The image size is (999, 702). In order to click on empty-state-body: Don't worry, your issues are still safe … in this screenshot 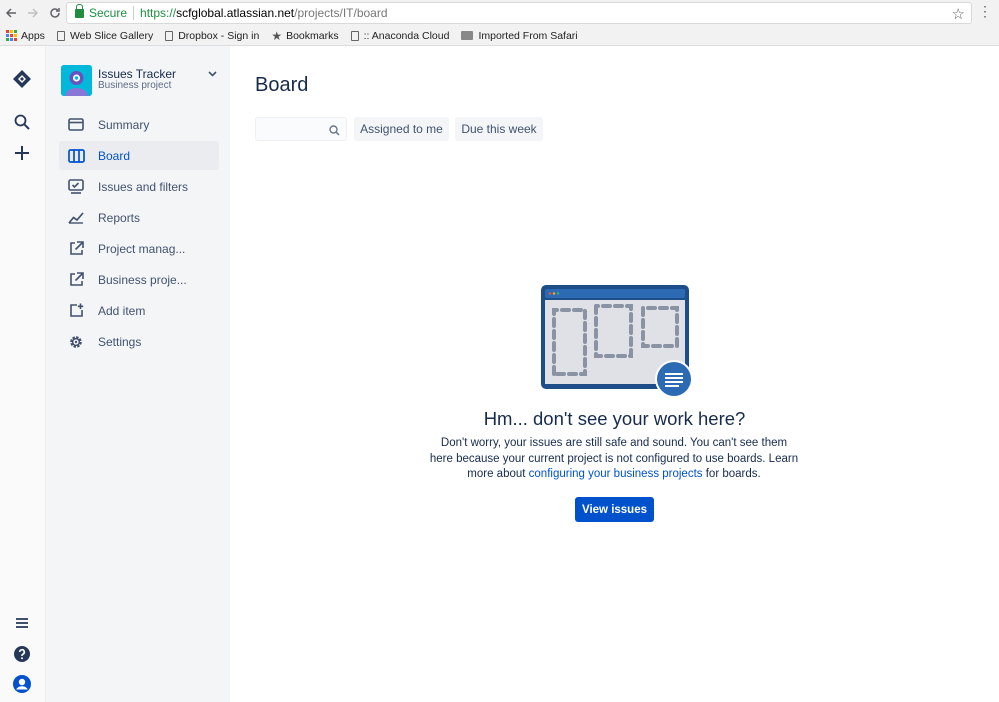, I will do `click(614, 459)`.